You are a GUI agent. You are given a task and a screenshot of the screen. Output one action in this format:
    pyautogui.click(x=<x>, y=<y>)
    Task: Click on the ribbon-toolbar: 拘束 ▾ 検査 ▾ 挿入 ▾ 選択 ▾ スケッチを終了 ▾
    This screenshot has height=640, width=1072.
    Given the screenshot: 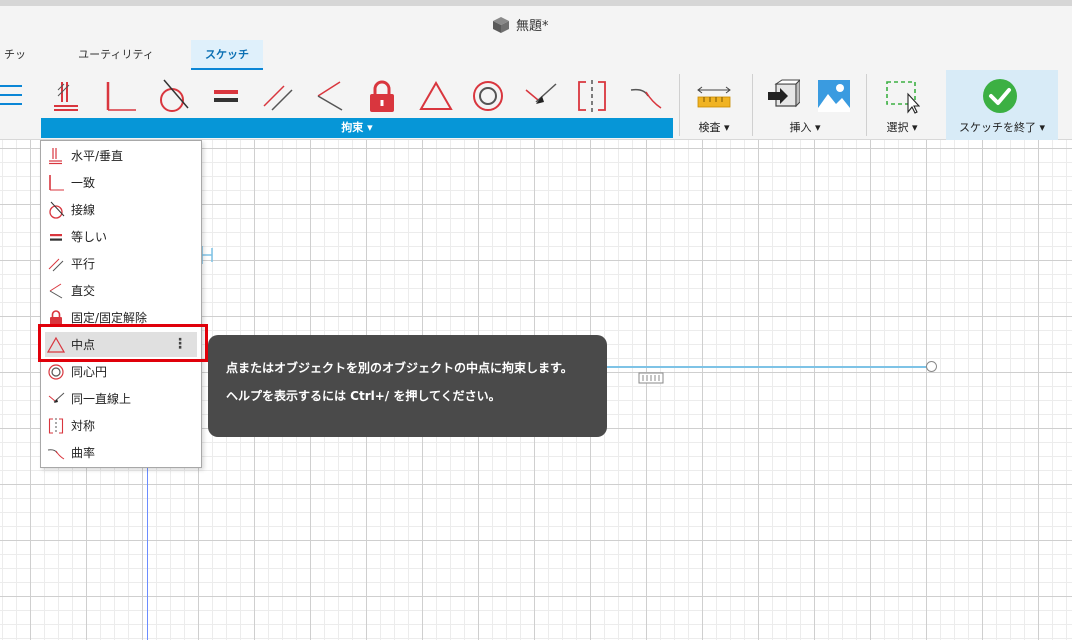 What is the action you would take?
    pyautogui.click(x=536, y=105)
    